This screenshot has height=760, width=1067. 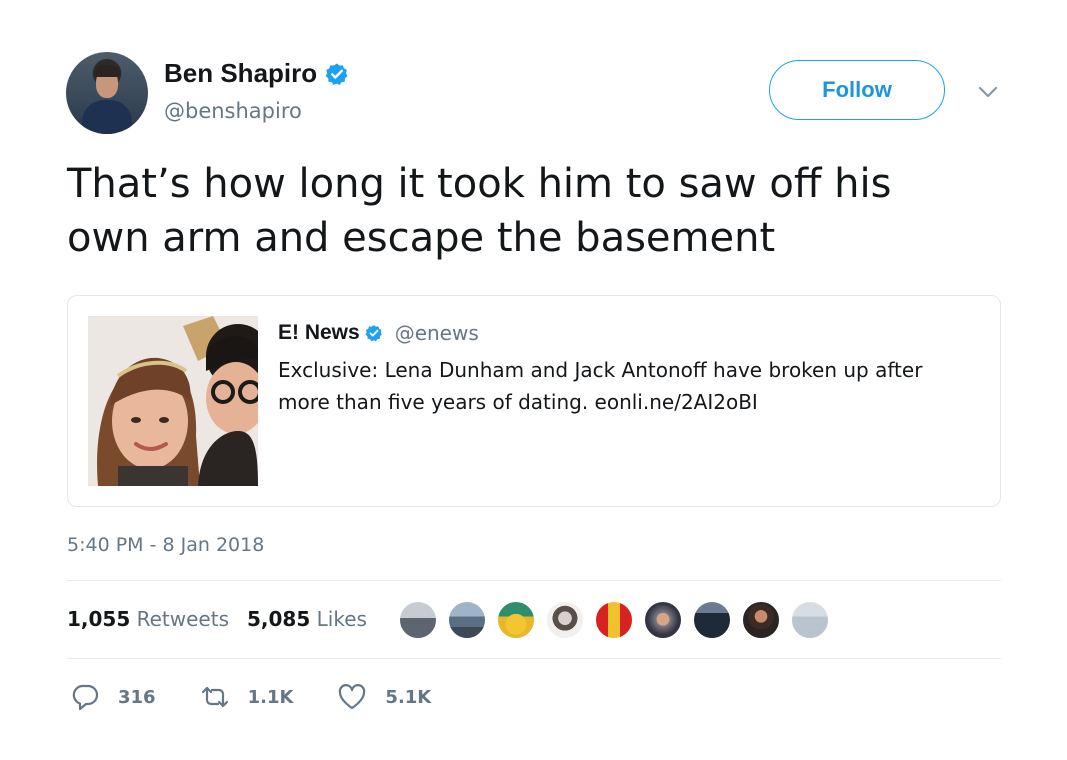 I want to click on follow-button: Follow, so click(x=857, y=90).